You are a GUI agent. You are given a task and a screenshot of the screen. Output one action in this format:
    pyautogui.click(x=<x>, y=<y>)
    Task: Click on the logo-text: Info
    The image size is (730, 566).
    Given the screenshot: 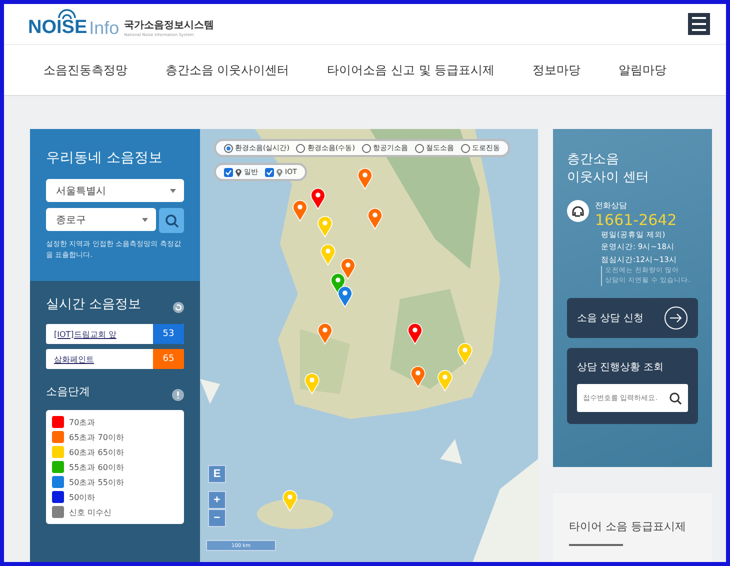 What is the action you would take?
    pyautogui.click(x=104, y=28)
    